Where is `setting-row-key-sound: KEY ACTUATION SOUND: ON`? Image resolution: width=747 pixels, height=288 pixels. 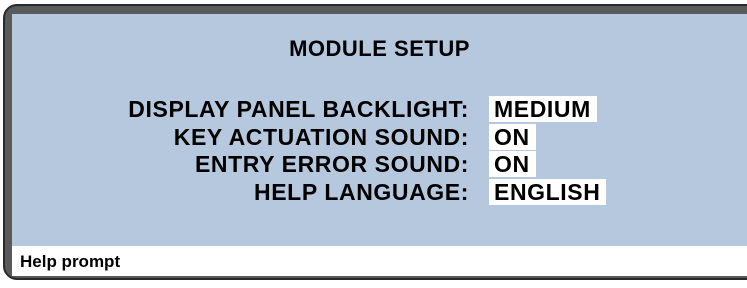
setting-row-key-sound: KEY ACTUATION SOUND: ON is located at coordinates (379, 137).